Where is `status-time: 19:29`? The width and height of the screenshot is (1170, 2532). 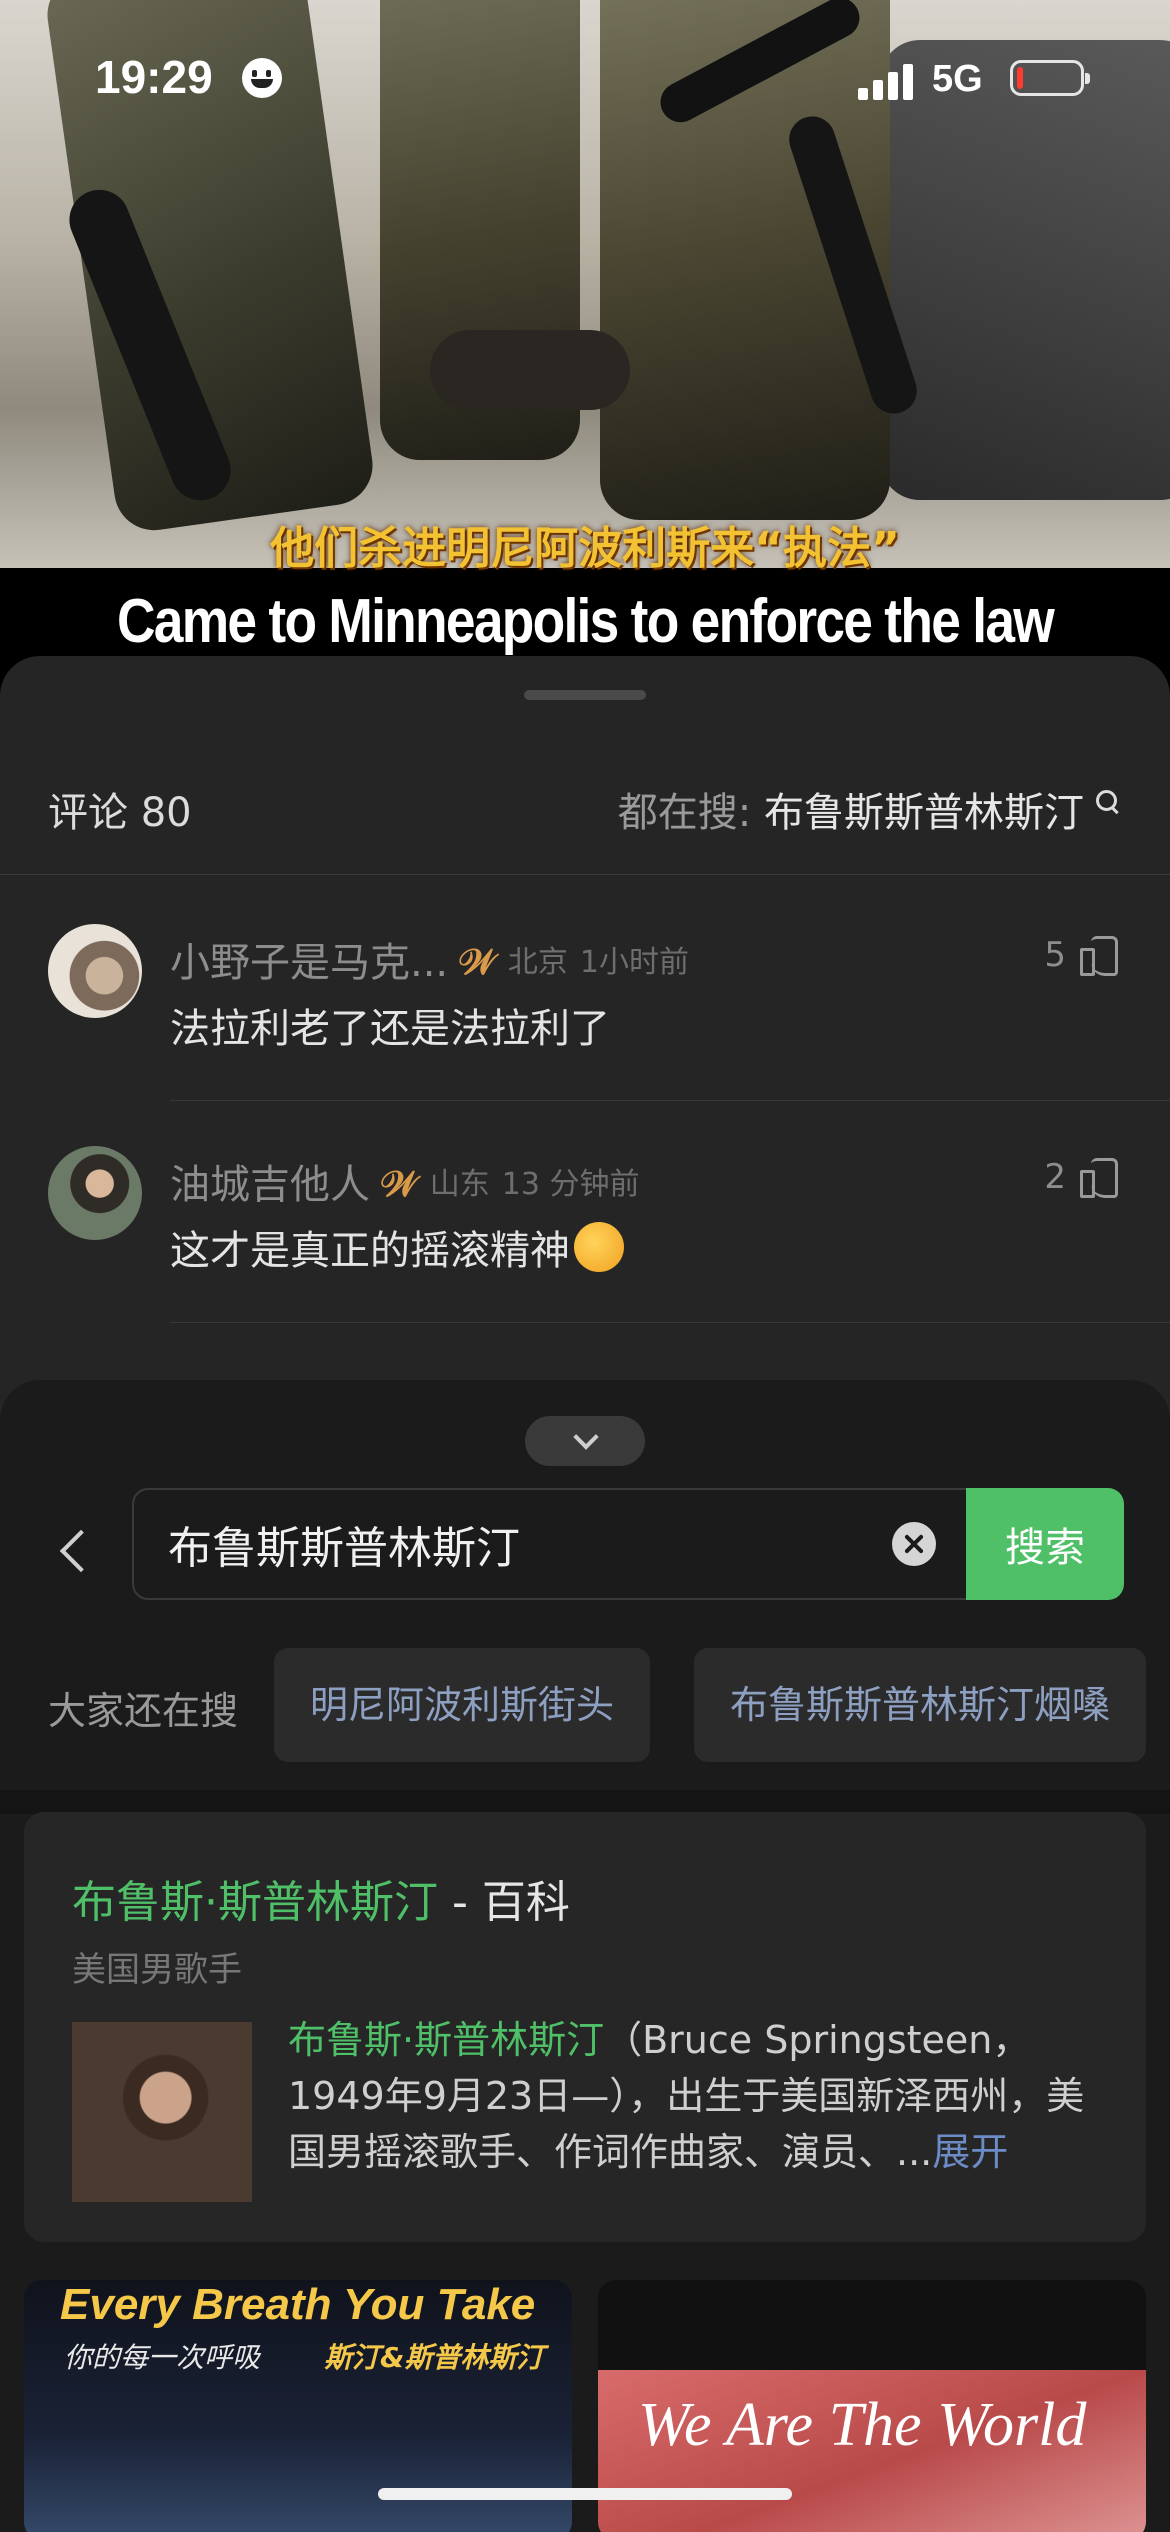 status-time: 19:29 is located at coordinates (154, 77).